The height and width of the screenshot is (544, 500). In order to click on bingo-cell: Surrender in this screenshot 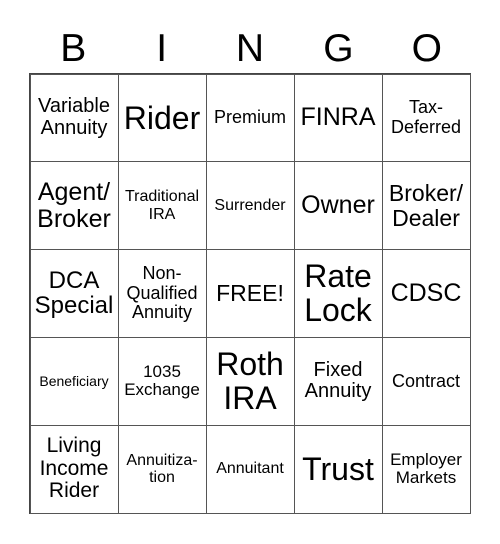, I will do `click(250, 206)`.